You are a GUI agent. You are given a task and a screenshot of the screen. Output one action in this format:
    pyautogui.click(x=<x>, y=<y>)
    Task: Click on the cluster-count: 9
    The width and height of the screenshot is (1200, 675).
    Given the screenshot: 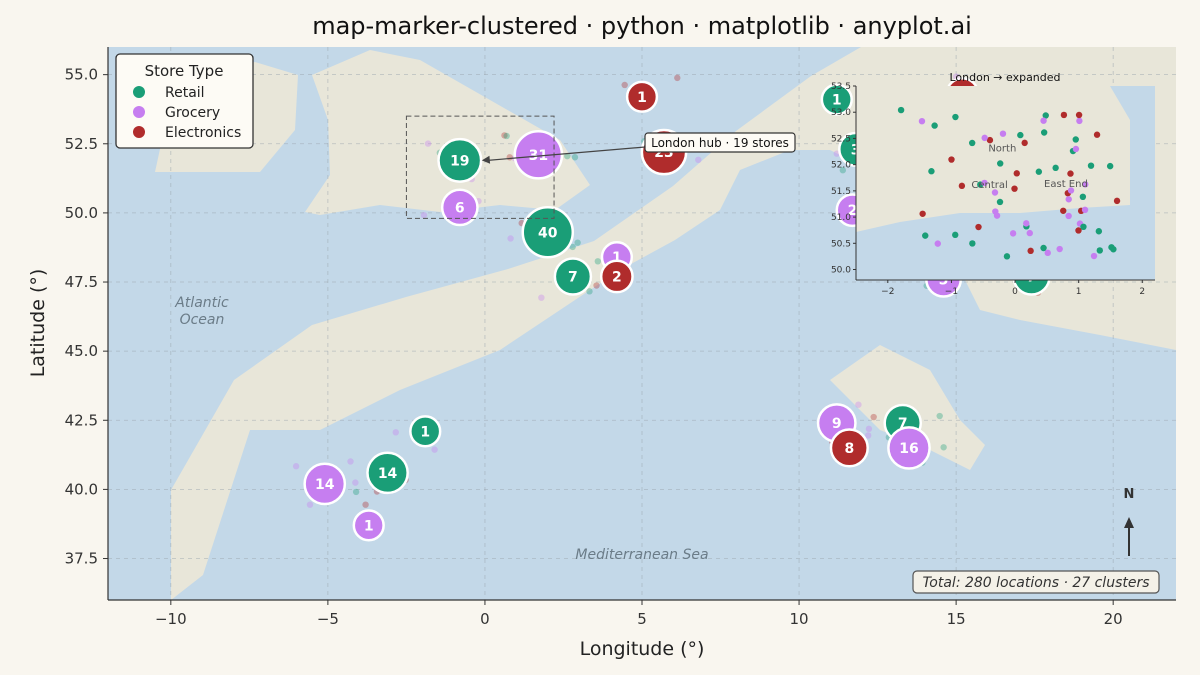 What is the action you would take?
    pyautogui.click(x=837, y=424)
    